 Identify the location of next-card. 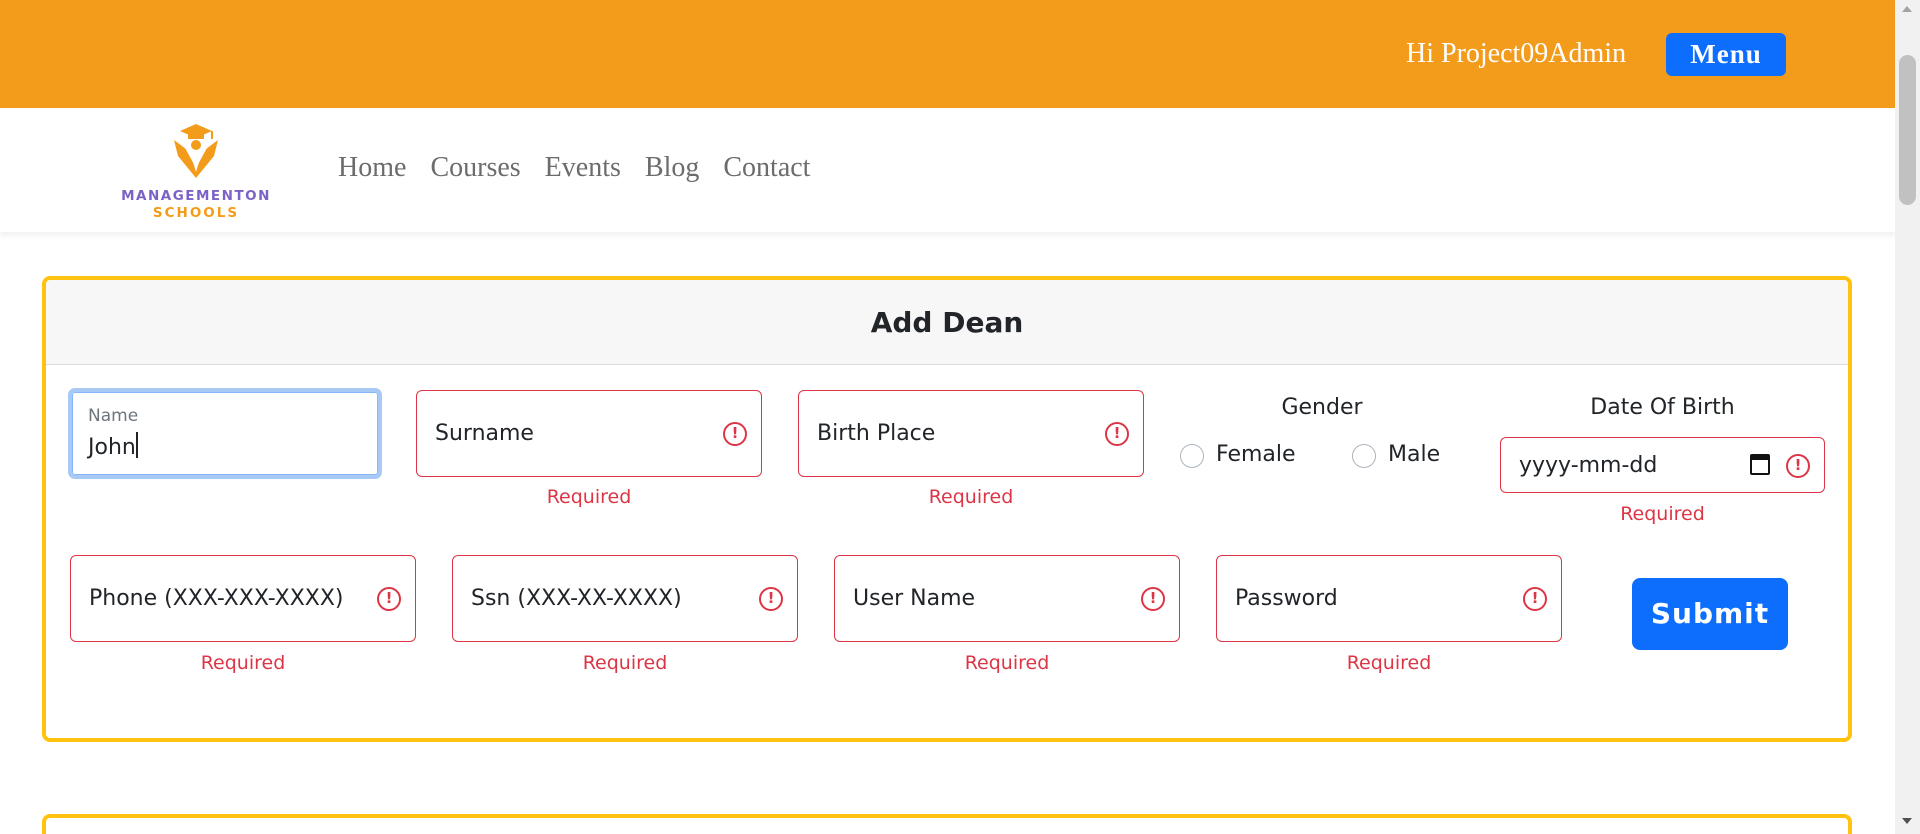
(947, 824).